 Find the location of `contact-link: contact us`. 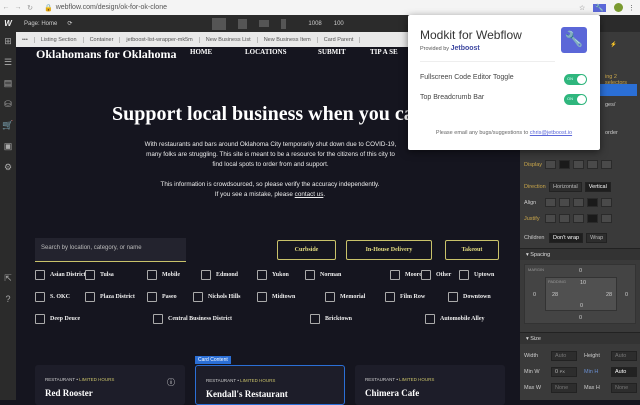

contact-link: contact us is located at coordinates (309, 194).